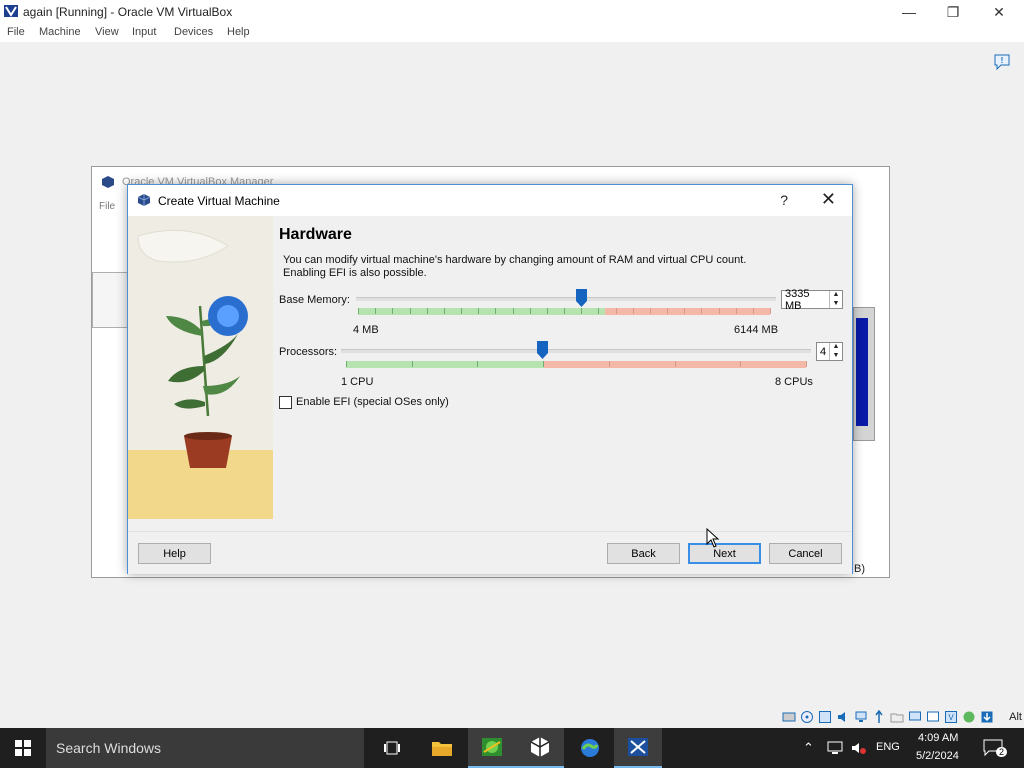 The width and height of the screenshot is (1024, 768). What do you see at coordinates (238, 32) in the screenshot?
I see `menu-help: Help` at bounding box center [238, 32].